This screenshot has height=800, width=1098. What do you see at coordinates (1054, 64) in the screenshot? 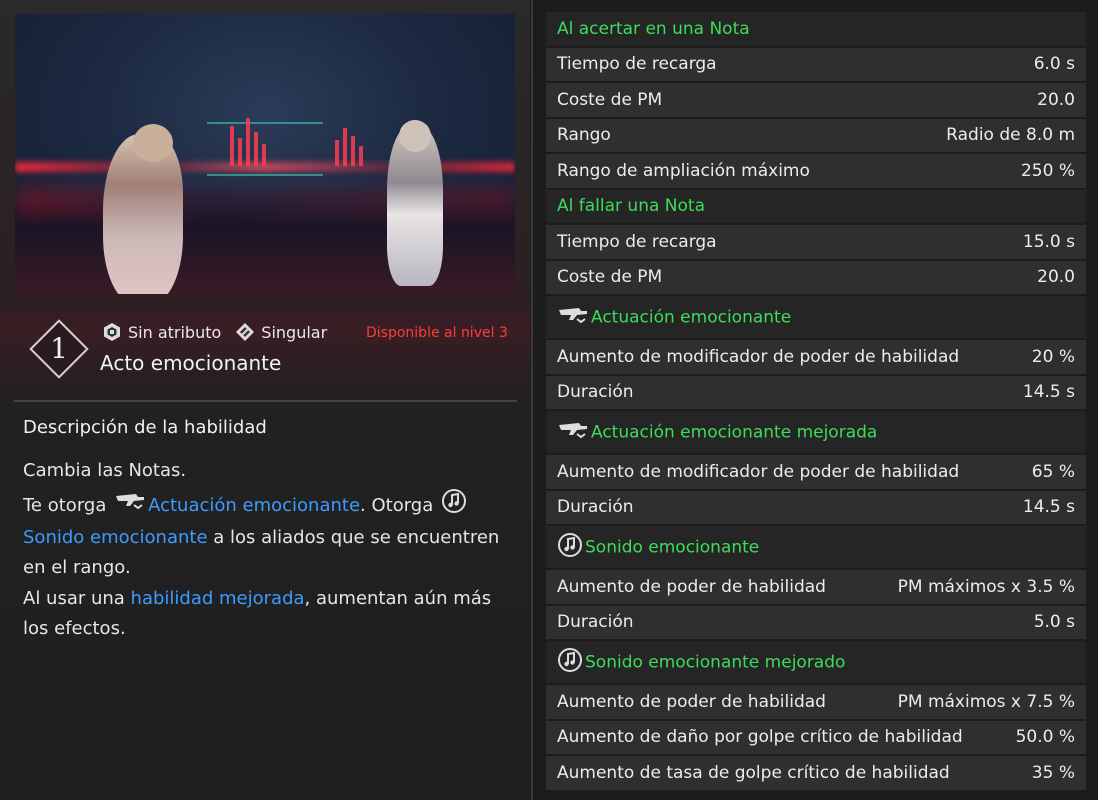
I see `stat-value: 6.0 s` at bounding box center [1054, 64].